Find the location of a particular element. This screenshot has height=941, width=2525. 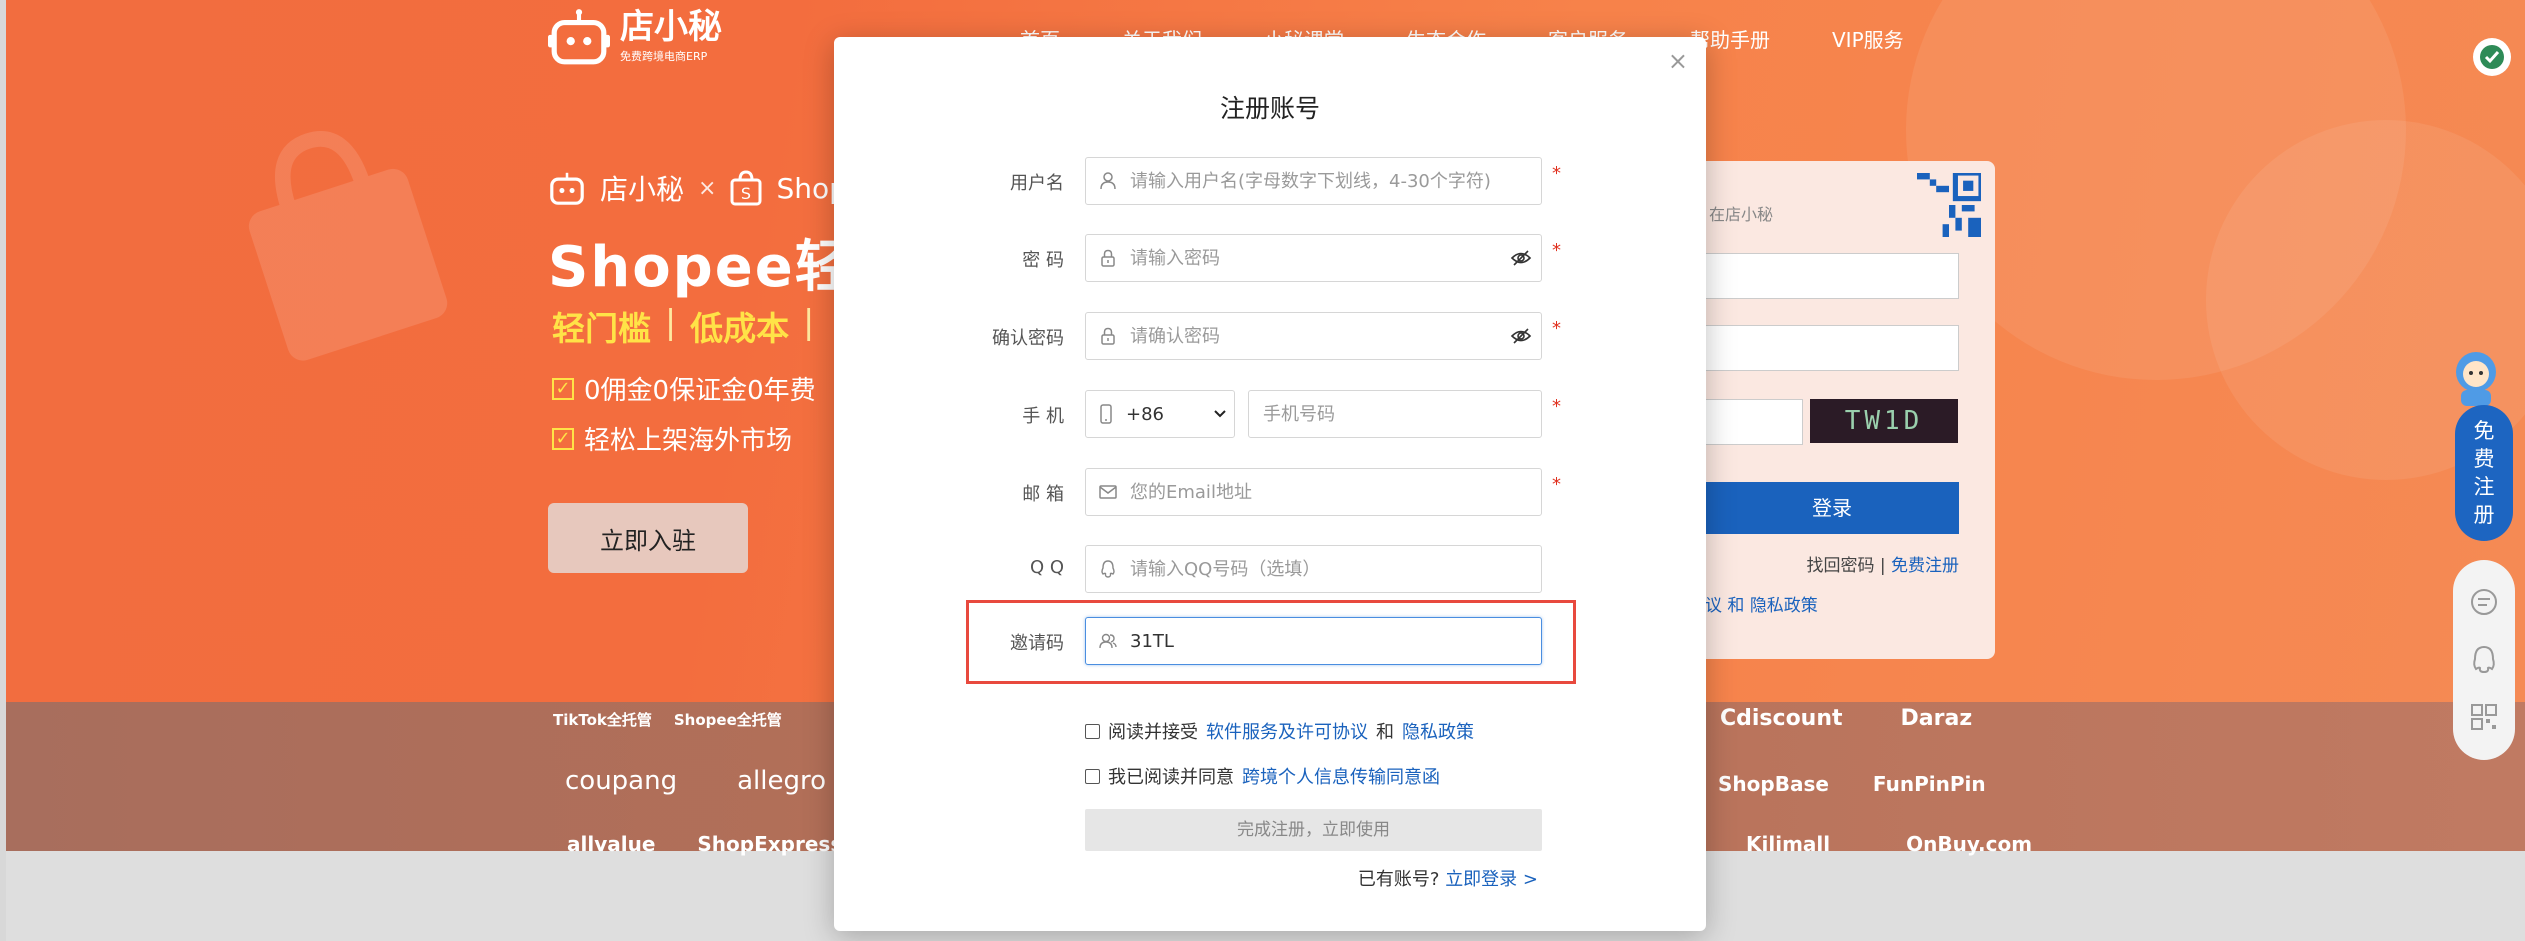

agree-transfer-checkbox is located at coordinates (1092, 776).